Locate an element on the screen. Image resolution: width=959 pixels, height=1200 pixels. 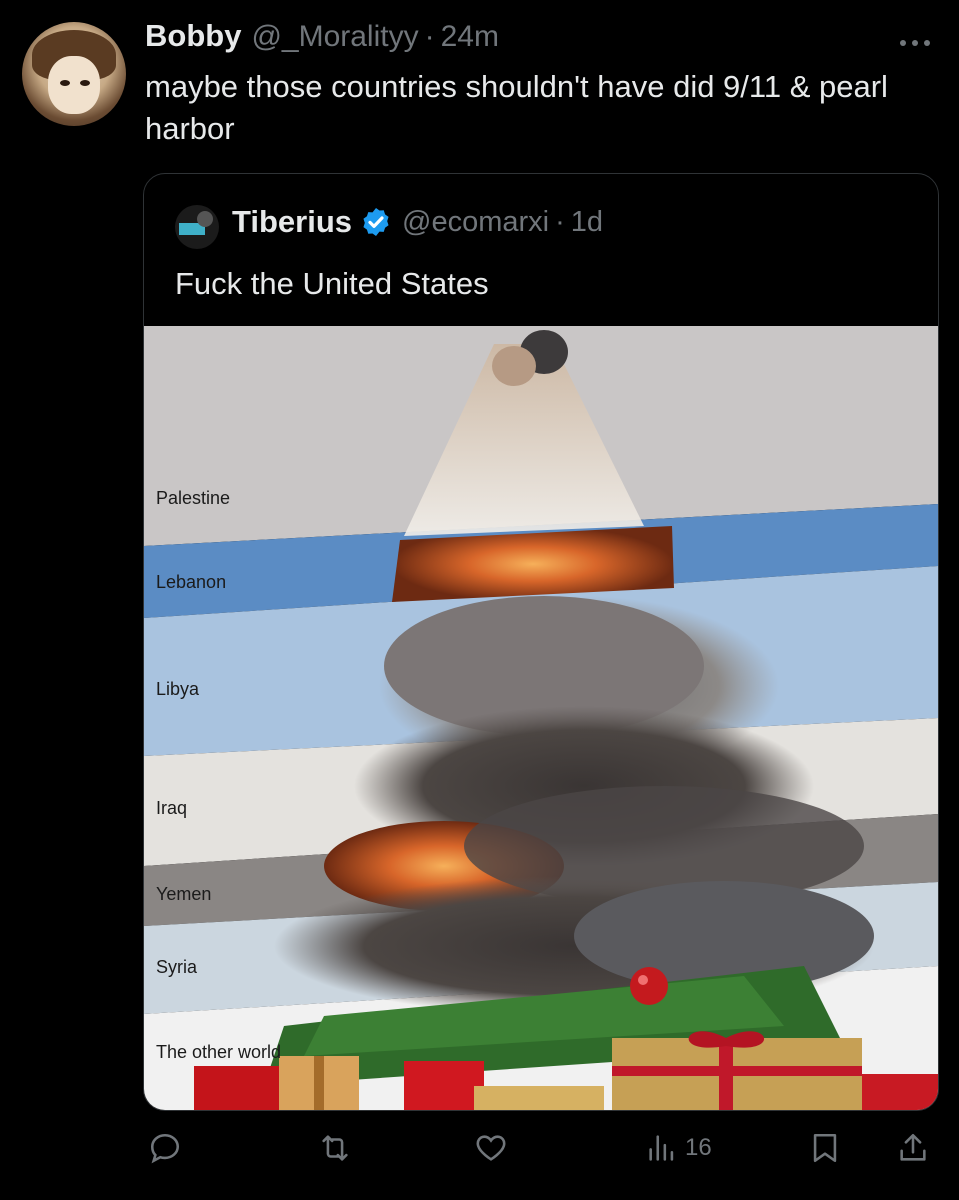
retweet-button is located at coordinates (335, 1148).